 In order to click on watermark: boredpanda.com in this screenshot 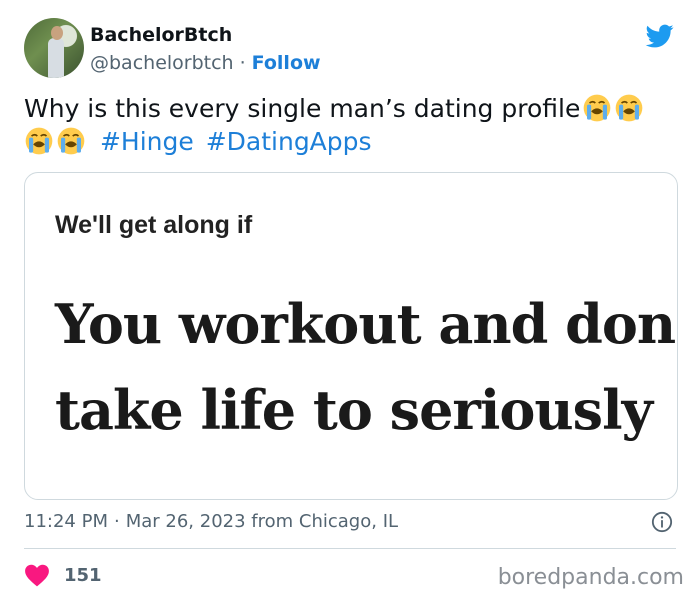, I will do `click(590, 577)`.